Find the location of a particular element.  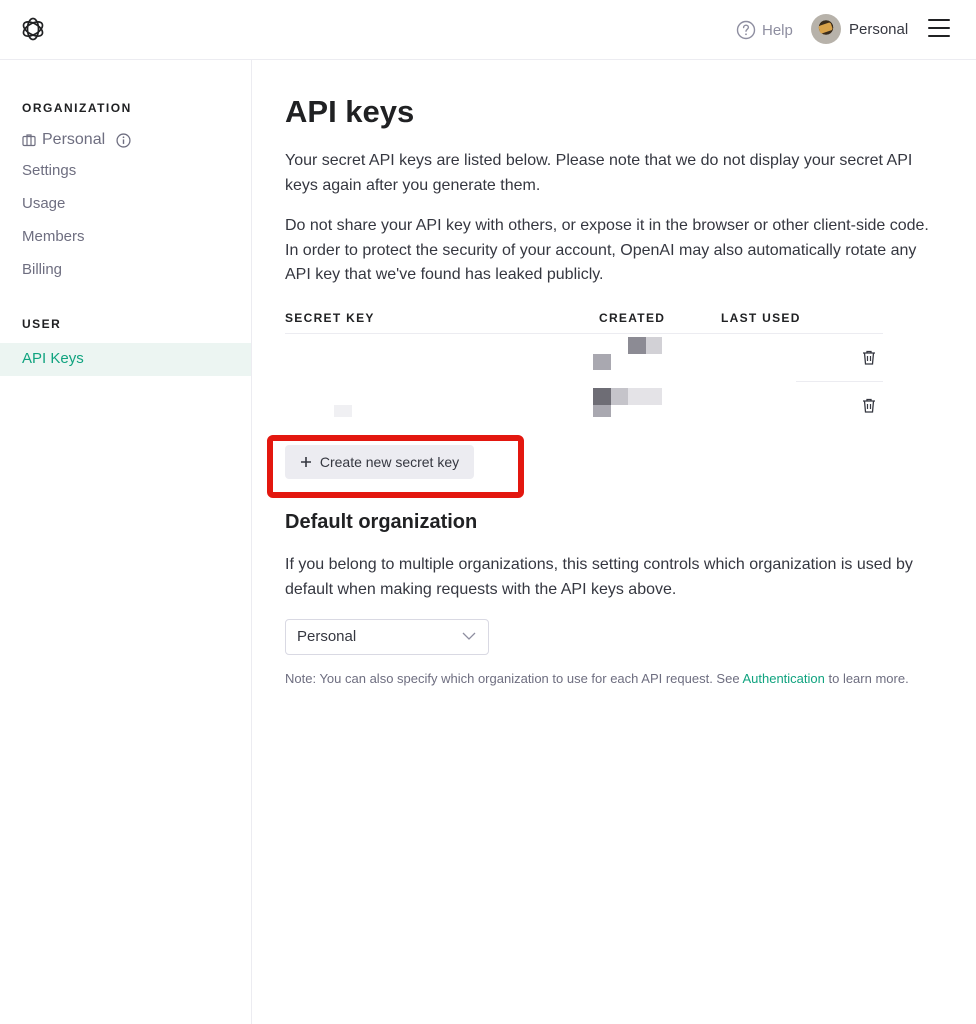

hamburger-menu-icon is located at coordinates (939, 28).